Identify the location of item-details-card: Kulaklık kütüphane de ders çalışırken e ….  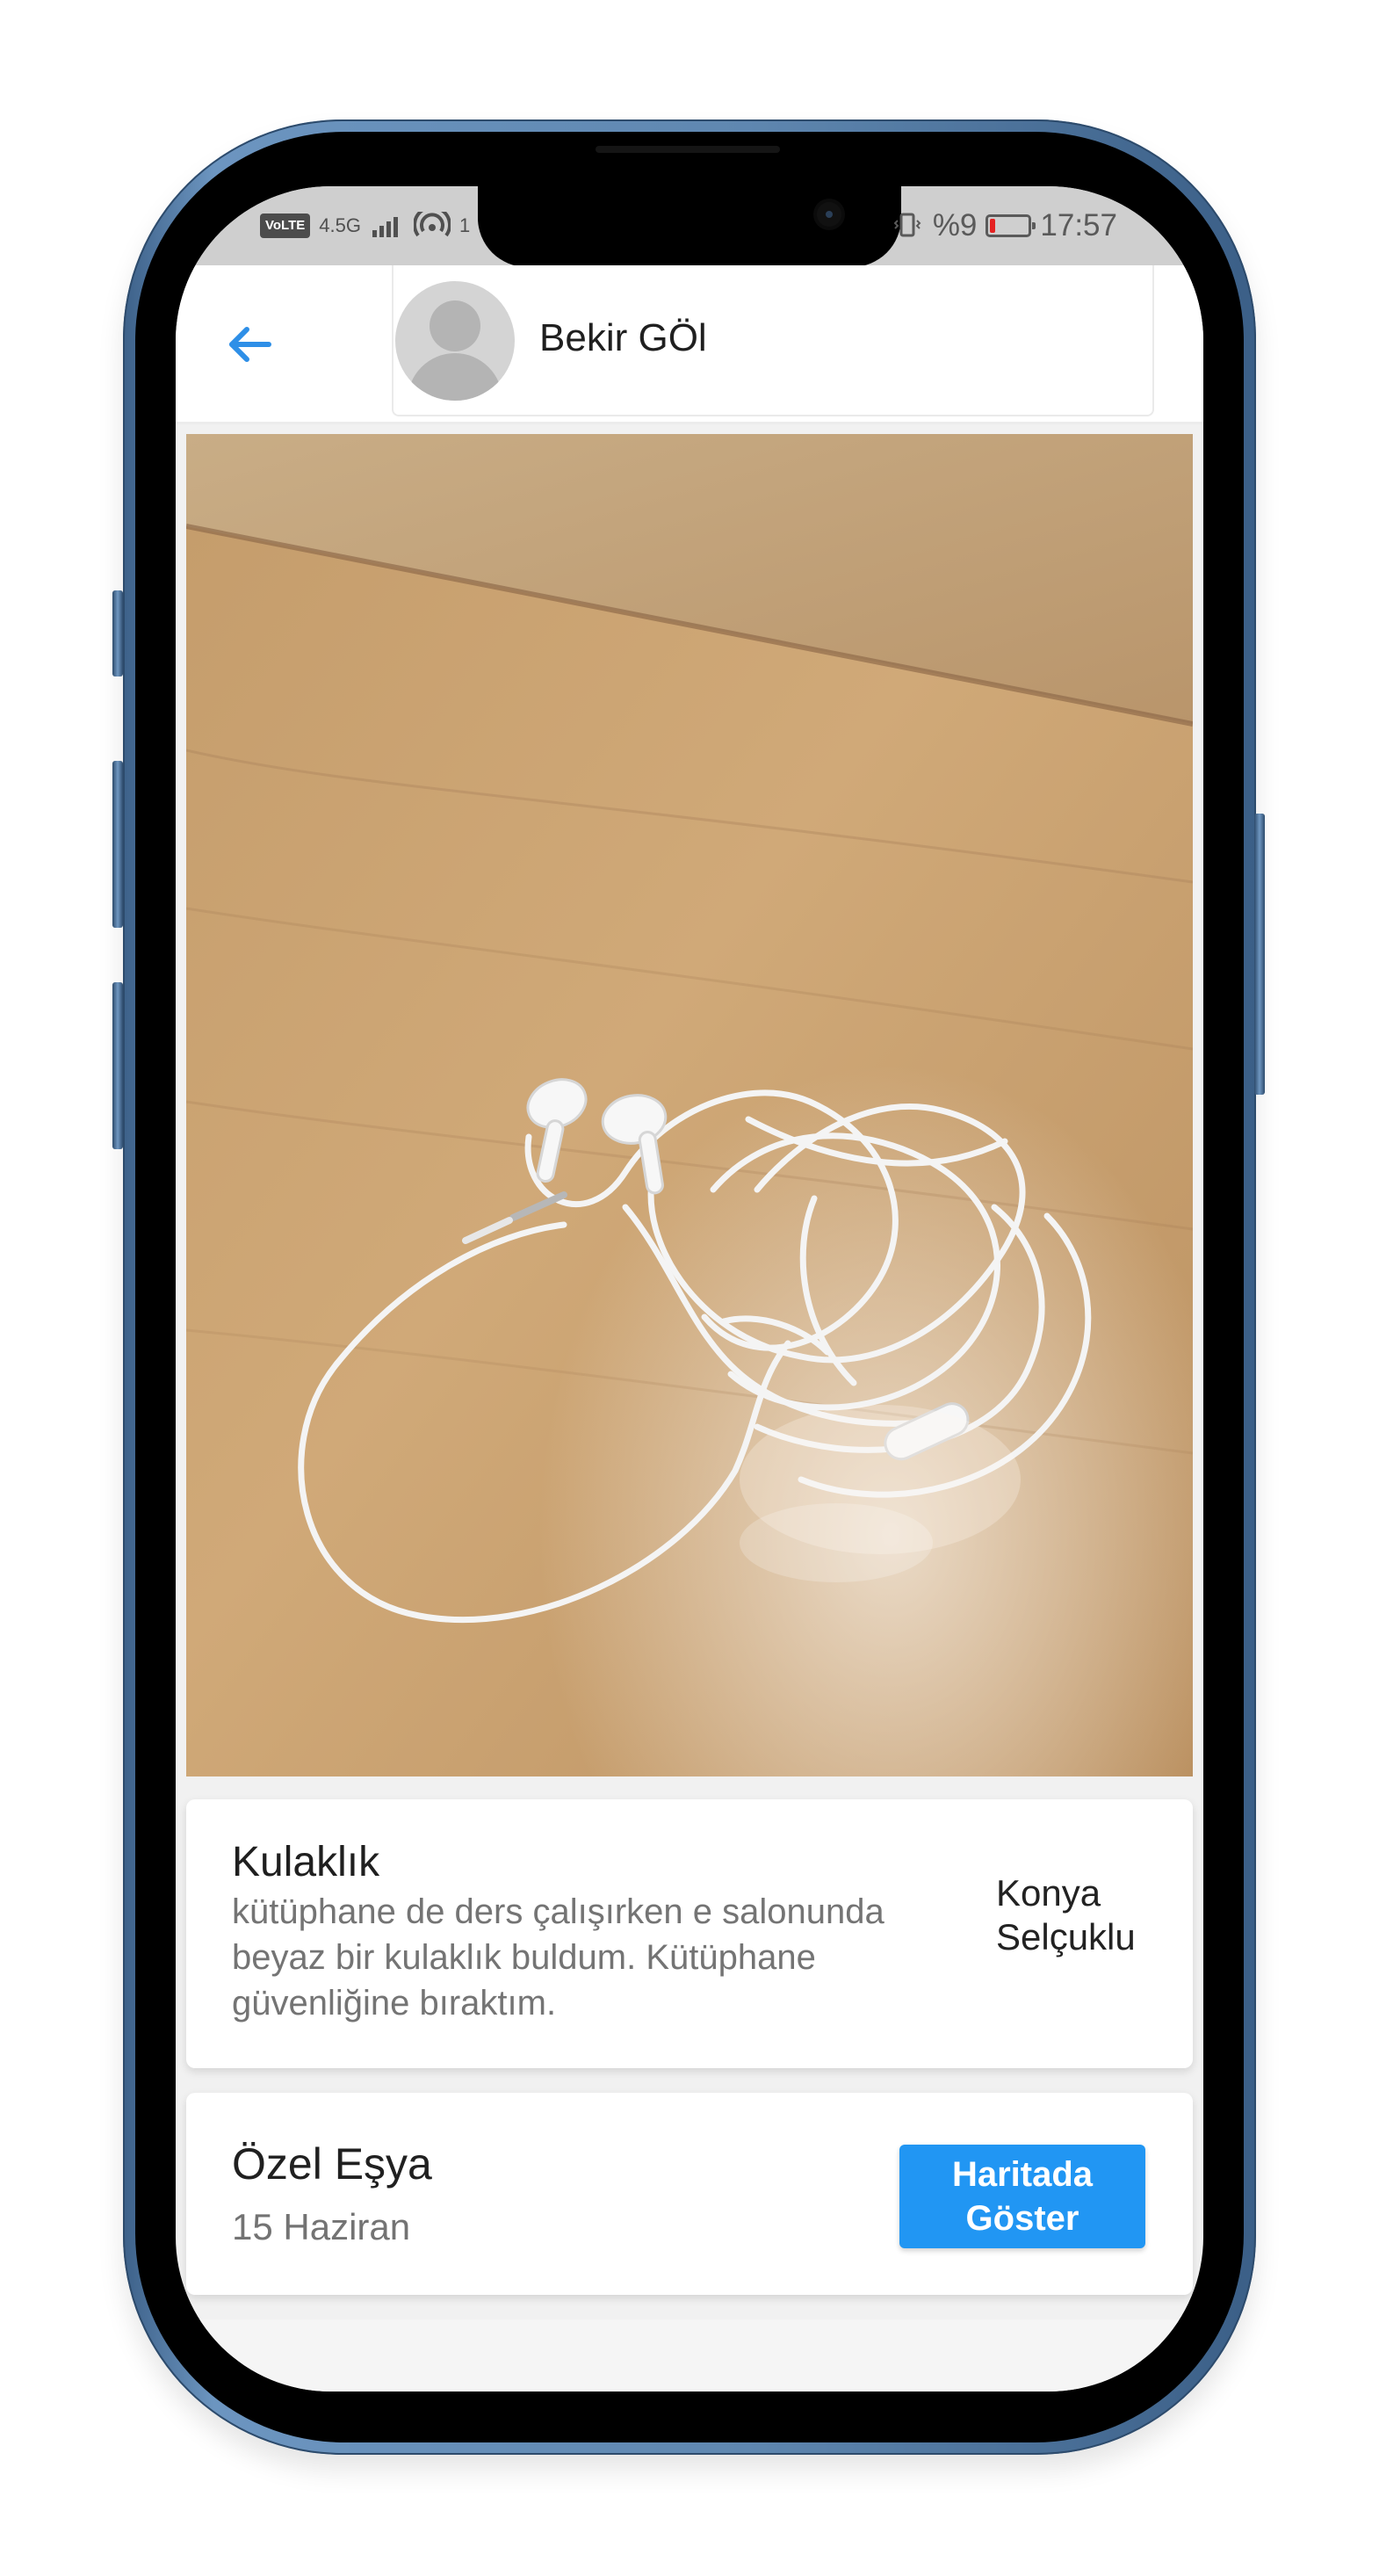
(689, 1933).